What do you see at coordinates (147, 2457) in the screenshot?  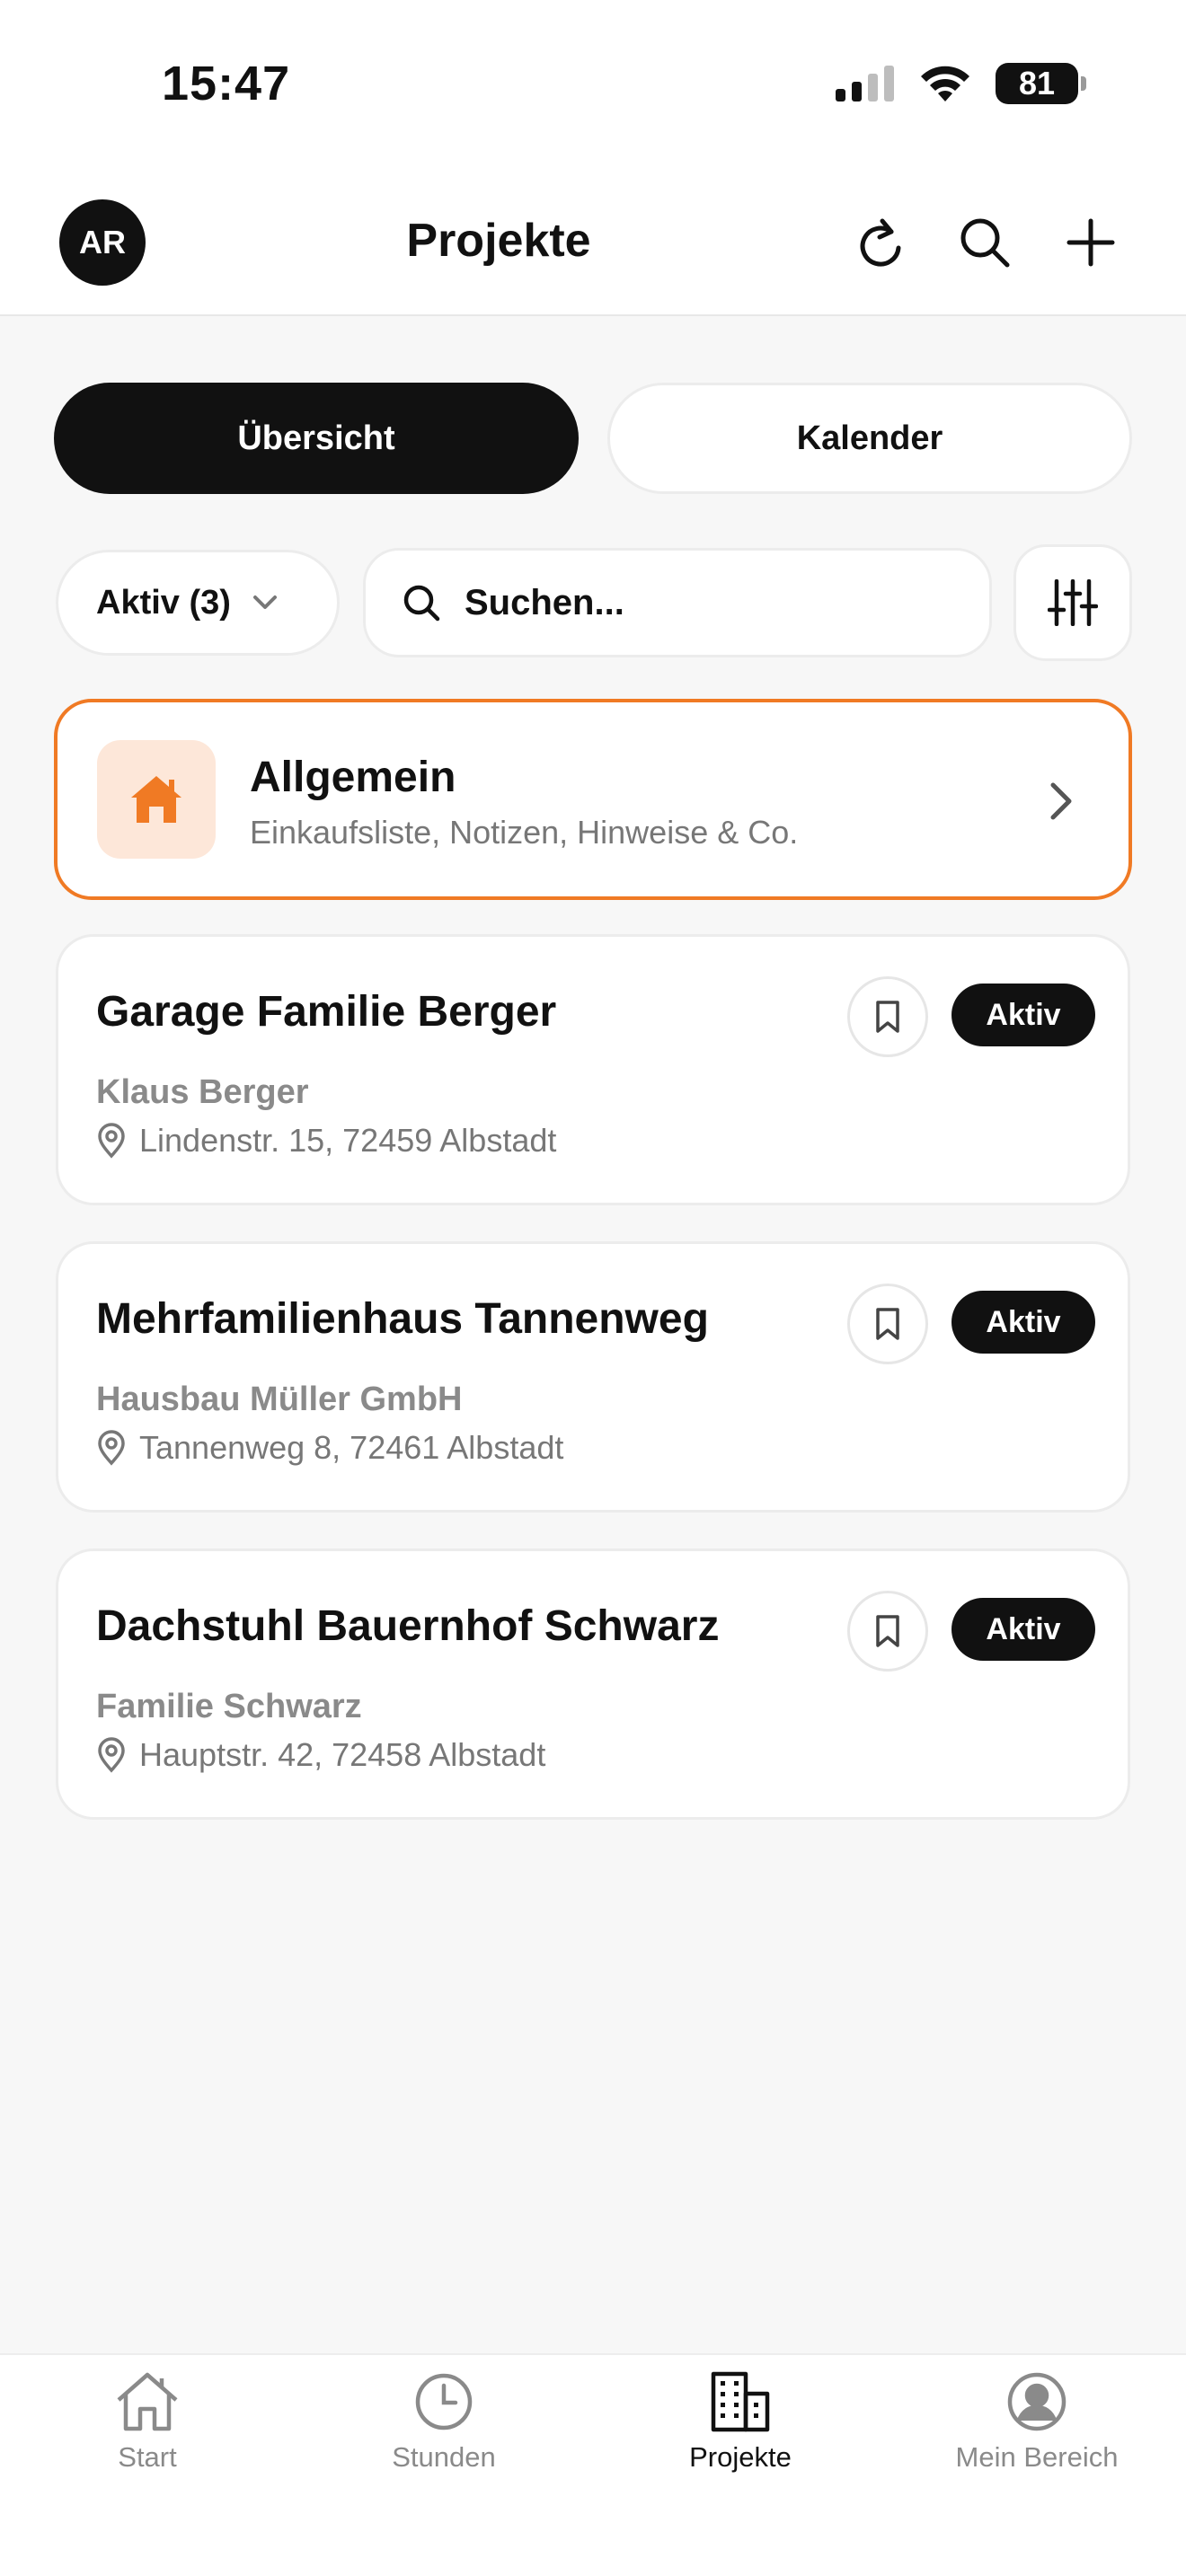 I see `nav-label: Start` at bounding box center [147, 2457].